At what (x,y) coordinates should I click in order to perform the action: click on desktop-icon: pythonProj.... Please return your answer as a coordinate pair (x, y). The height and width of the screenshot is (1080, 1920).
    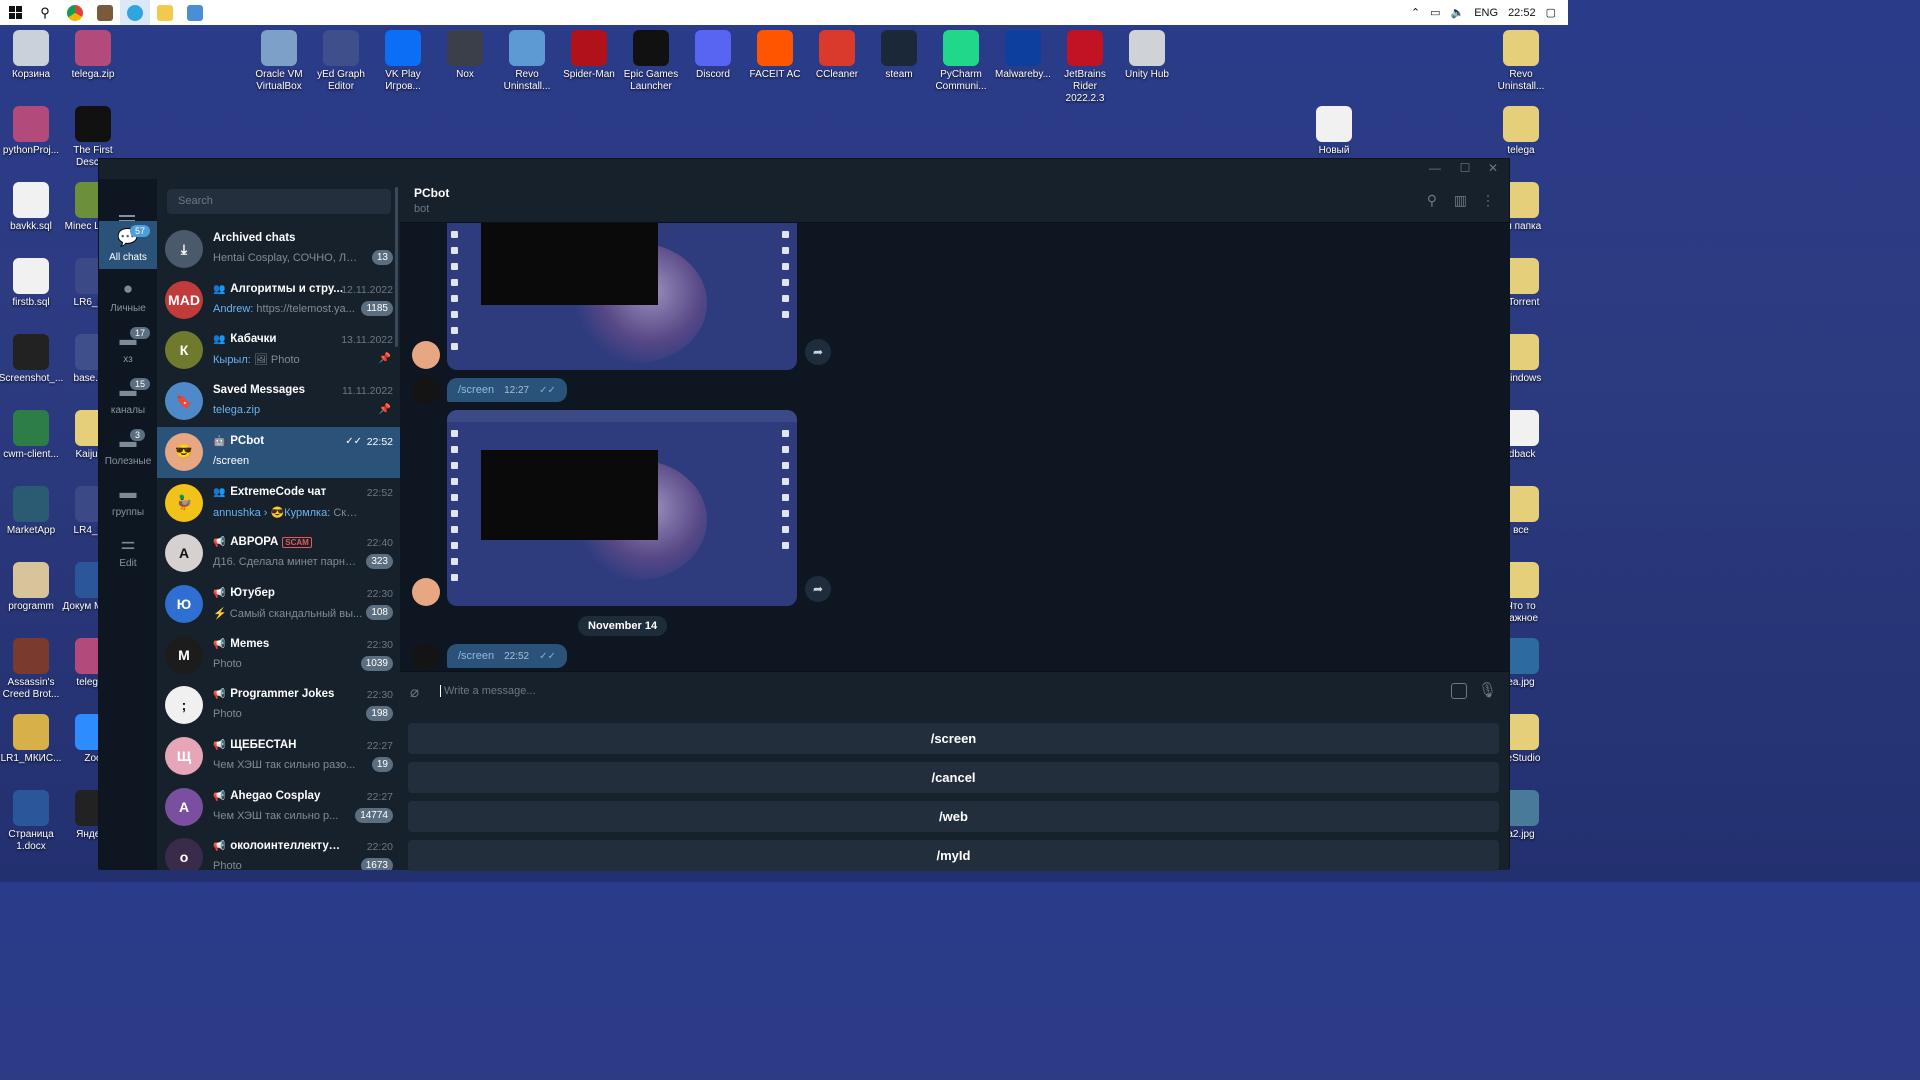
    Looking at the image, I should click on (31, 131).